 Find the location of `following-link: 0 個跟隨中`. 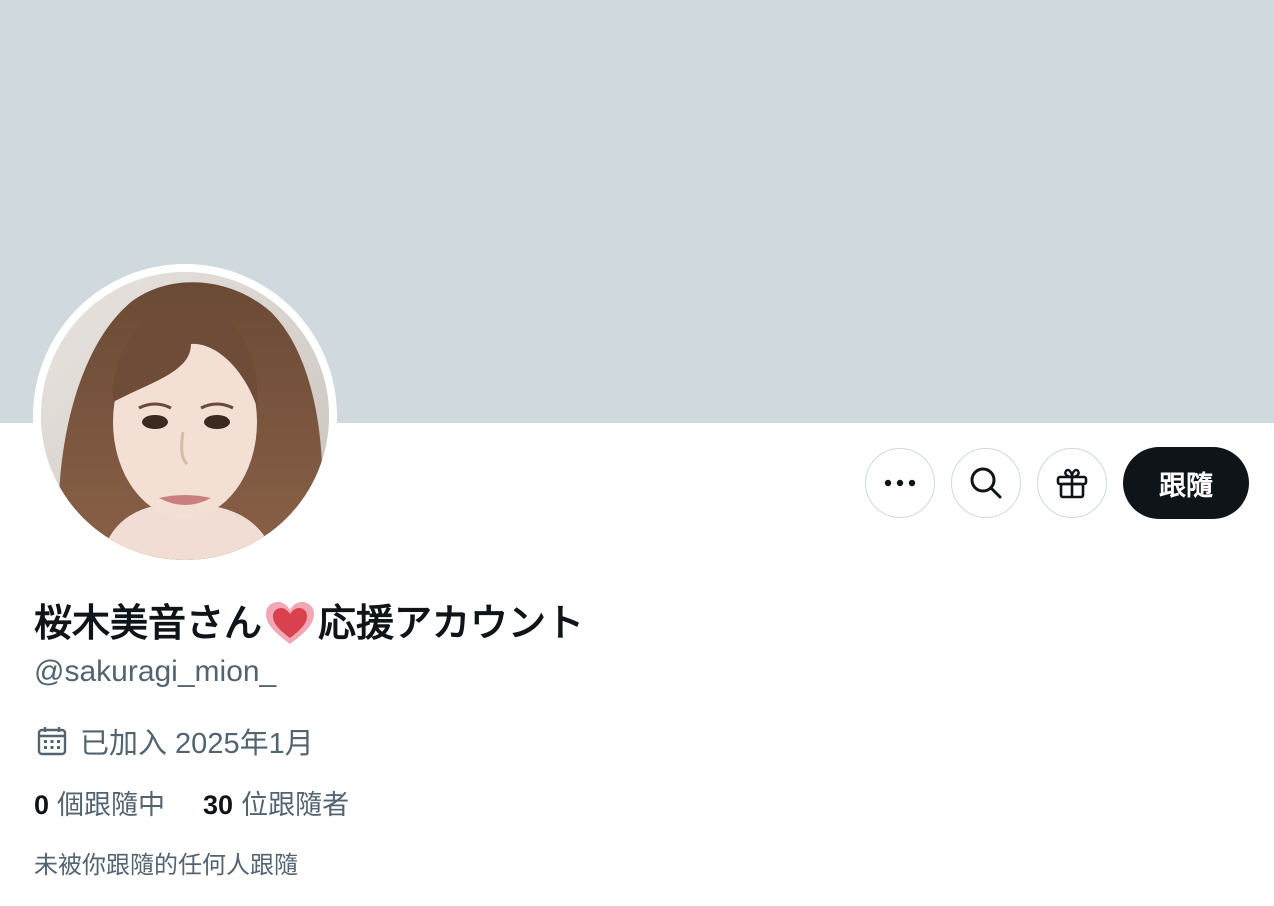

following-link: 0 個跟隨中 is located at coordinates (99, 802).